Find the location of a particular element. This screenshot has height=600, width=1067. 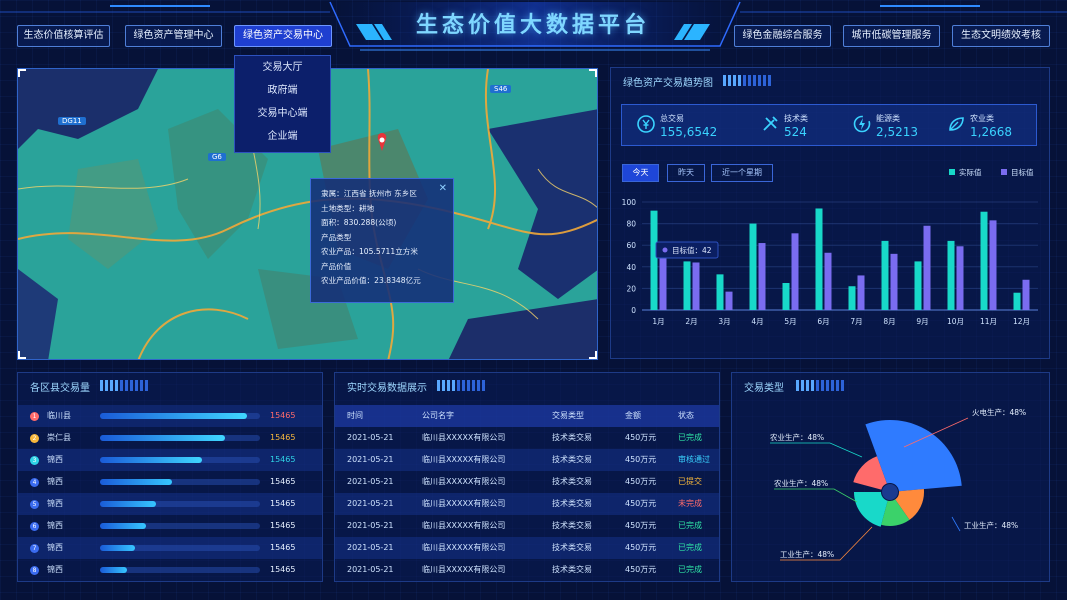

x-tick-label: 11月 is located at coordinates (988, 321).